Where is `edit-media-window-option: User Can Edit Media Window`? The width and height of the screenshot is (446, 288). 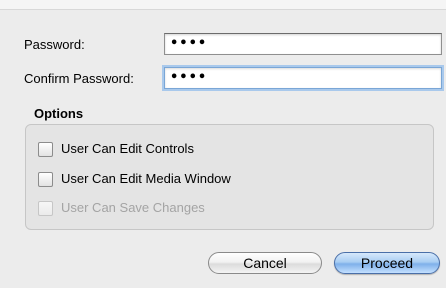
edit-media-window-option: User Can Edit Media Window is located at coordinates (134, 179).